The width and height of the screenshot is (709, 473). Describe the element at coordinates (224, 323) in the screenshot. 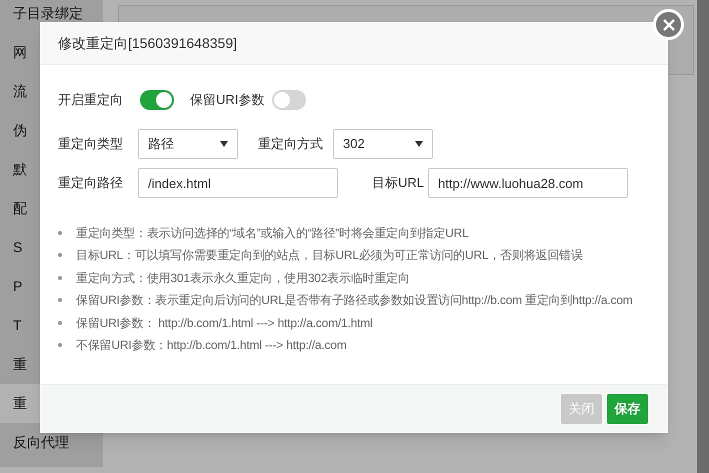

I see `help-text: 保留URI参数： http://b.com/1.html ---> http://a.com/1.html` at that location.